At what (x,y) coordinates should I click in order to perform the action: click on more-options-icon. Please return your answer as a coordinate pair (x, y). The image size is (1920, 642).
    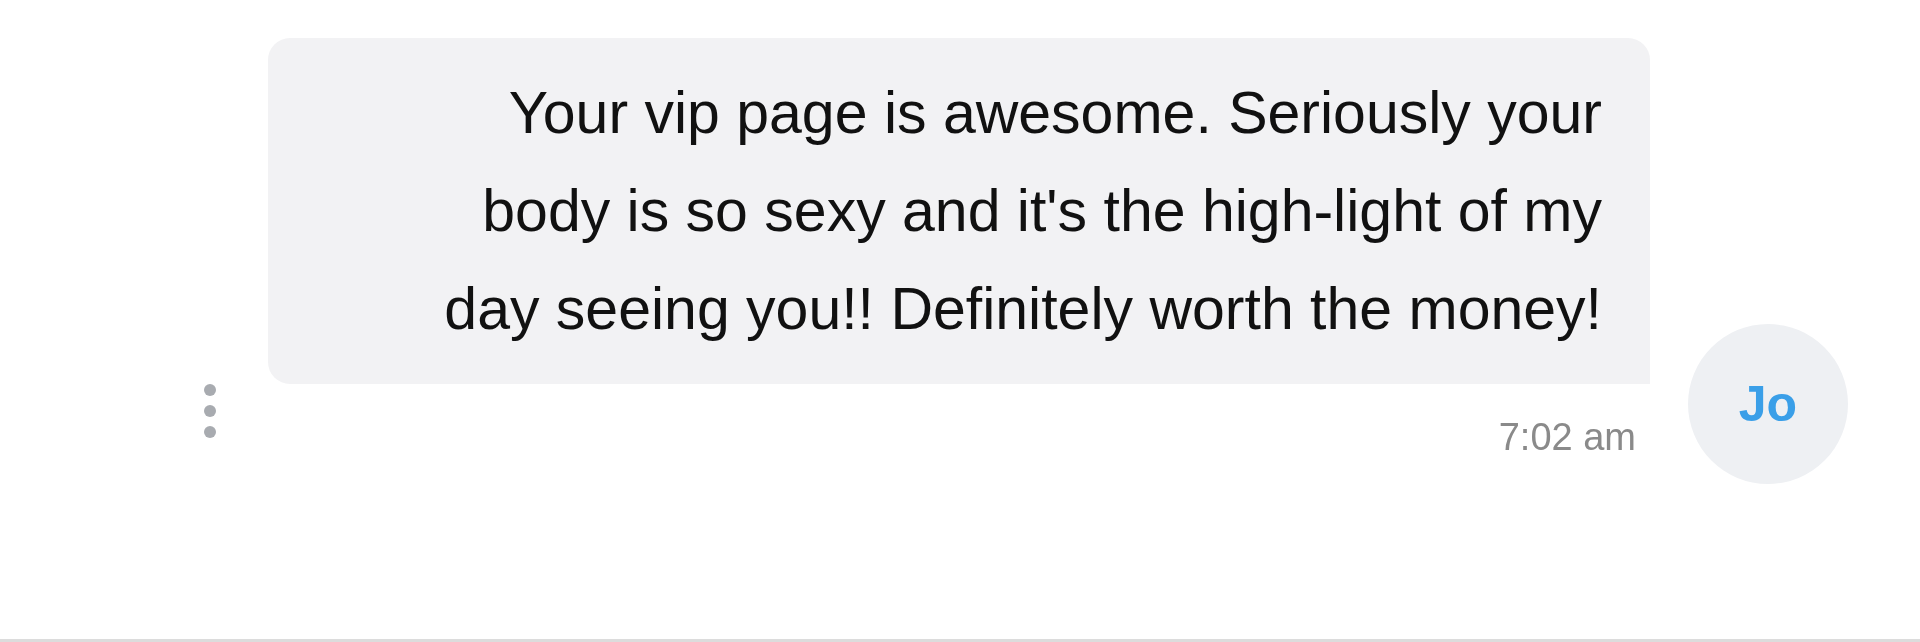
    Looking at the image, I should click on (210, 411).